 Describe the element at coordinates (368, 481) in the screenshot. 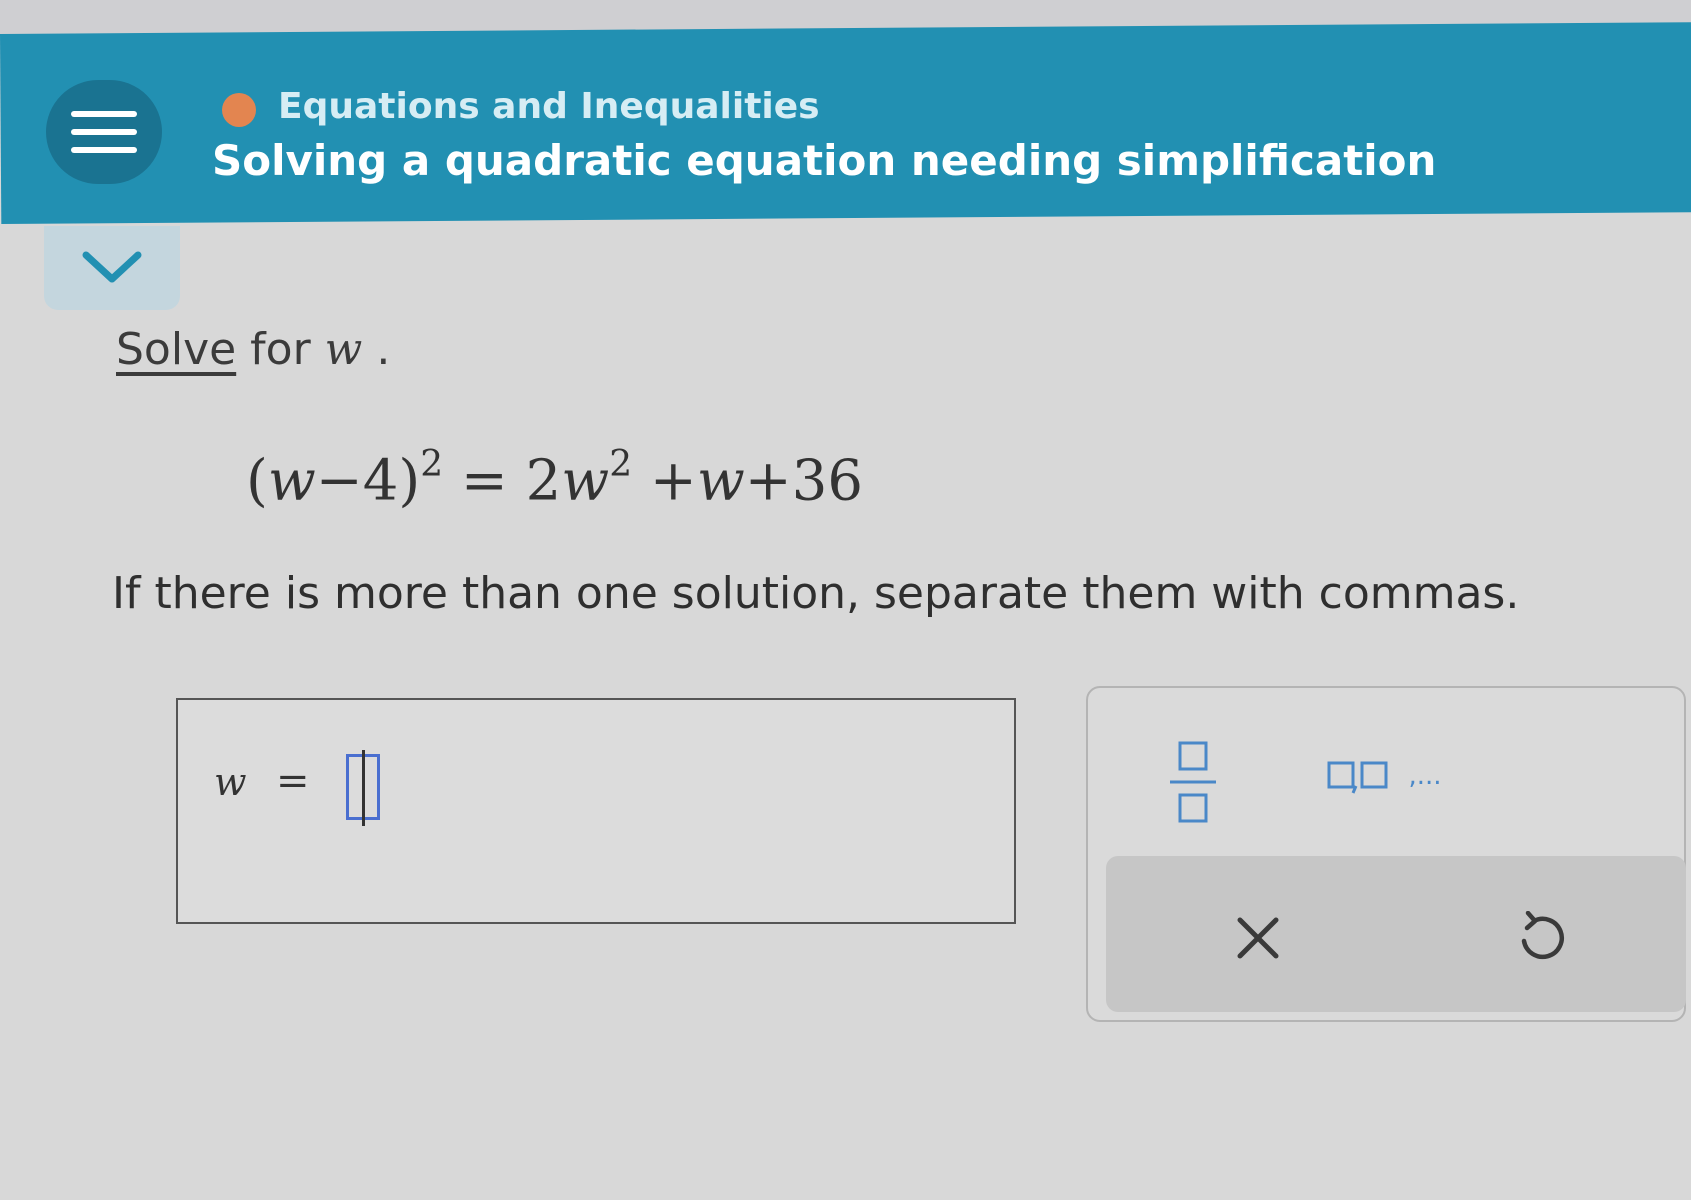

I see `eq-lhs-rest: −4)` at that location.